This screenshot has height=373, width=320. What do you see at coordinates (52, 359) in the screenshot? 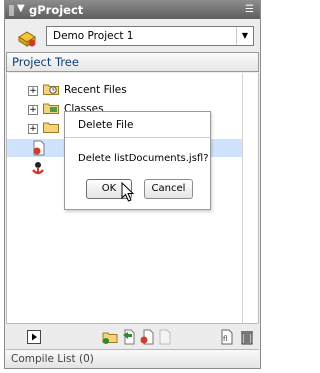
I see `compile-list-label: Compile List (0)` at bounding box center [52, 359].